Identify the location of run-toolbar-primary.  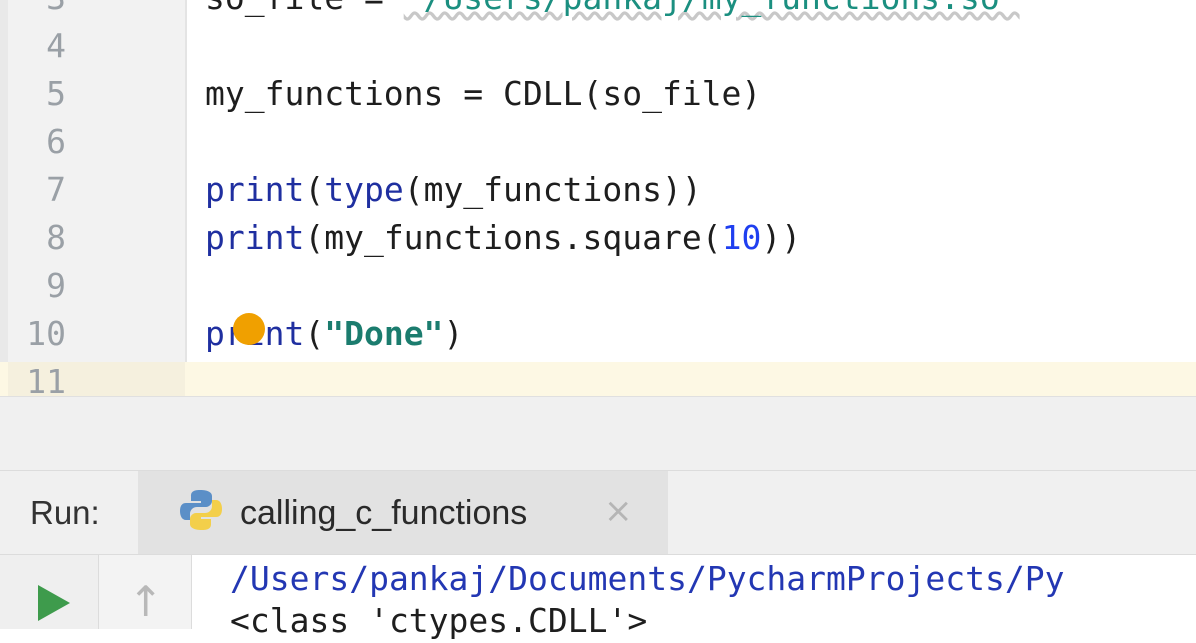
(49, 592).